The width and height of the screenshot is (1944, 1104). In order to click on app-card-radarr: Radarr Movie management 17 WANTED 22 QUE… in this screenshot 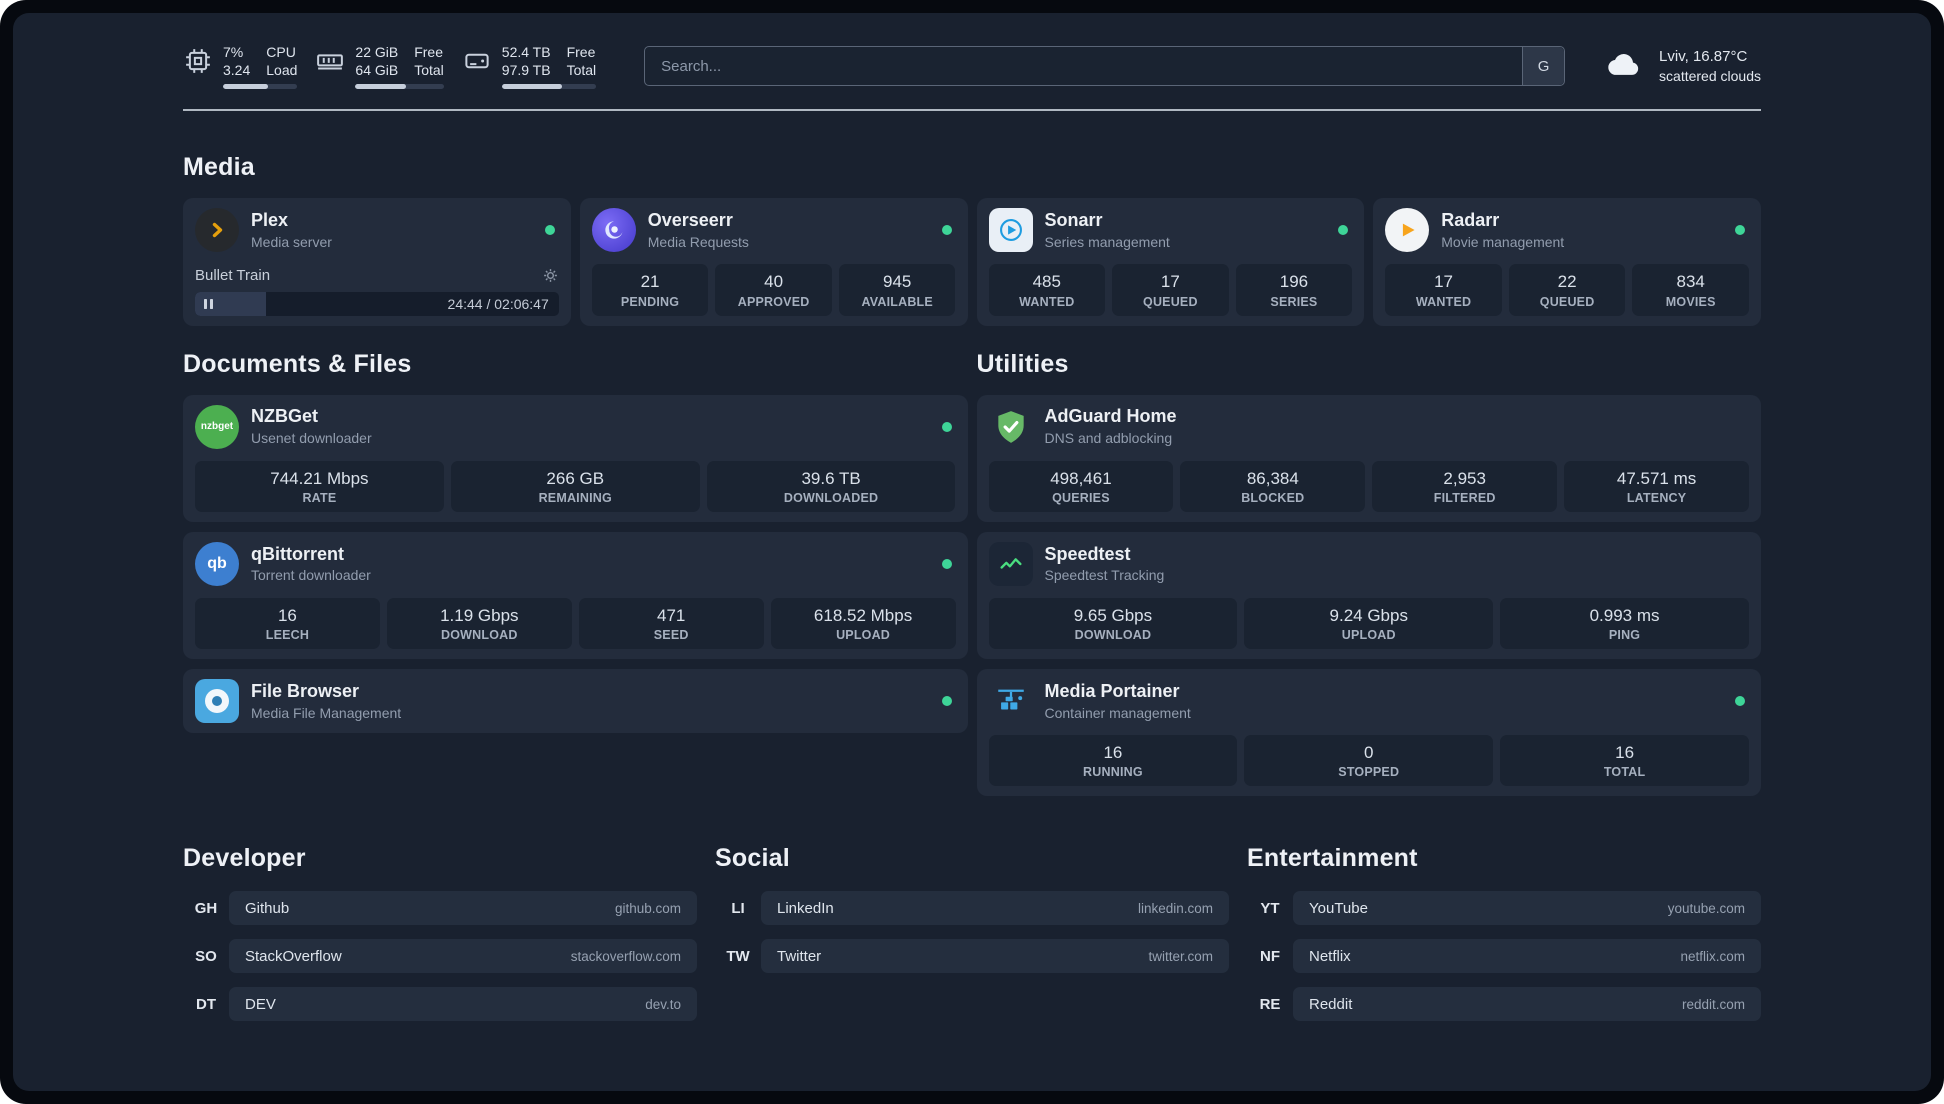, I will do `click(1567, 262)`.